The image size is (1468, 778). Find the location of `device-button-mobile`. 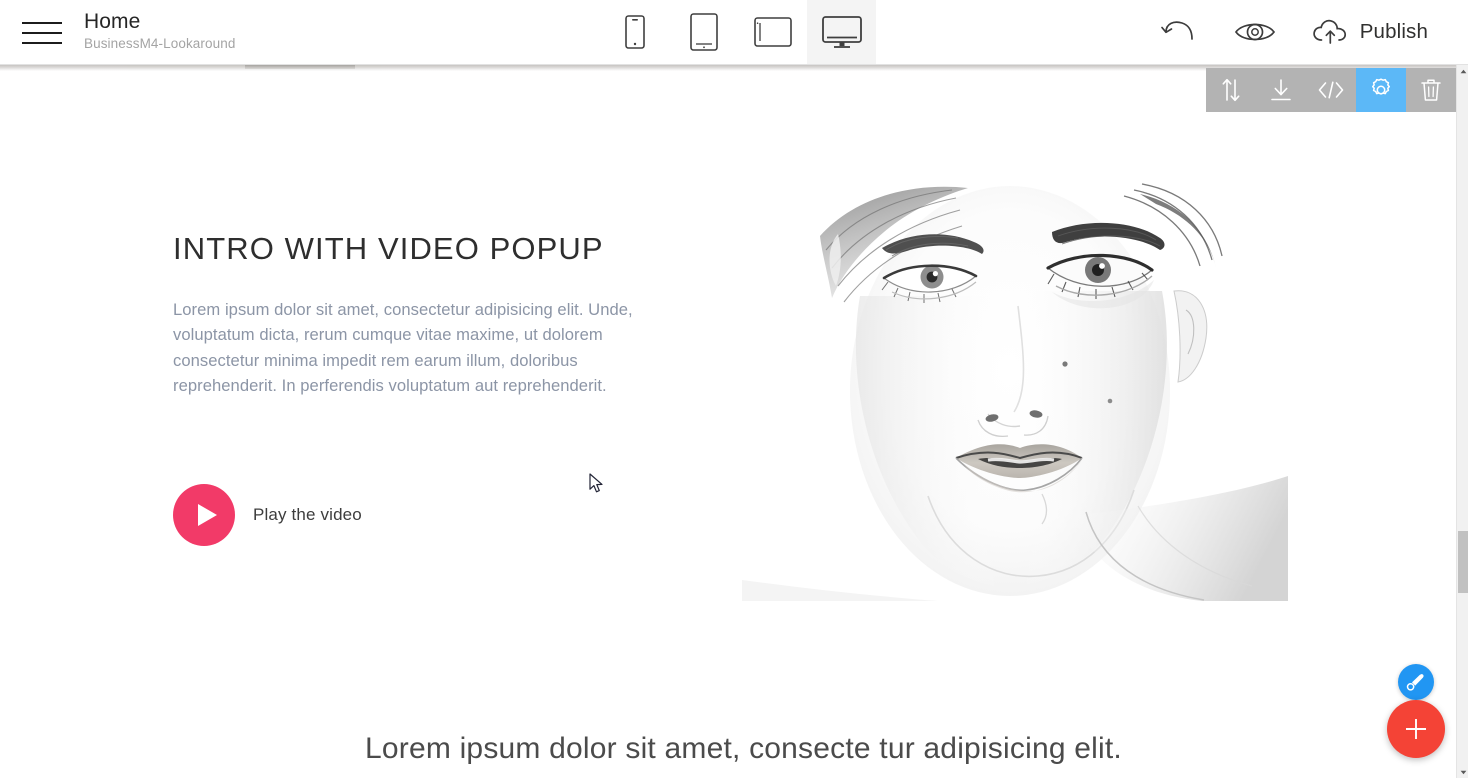

device-button-mobile is located at coordinates (634, 32).